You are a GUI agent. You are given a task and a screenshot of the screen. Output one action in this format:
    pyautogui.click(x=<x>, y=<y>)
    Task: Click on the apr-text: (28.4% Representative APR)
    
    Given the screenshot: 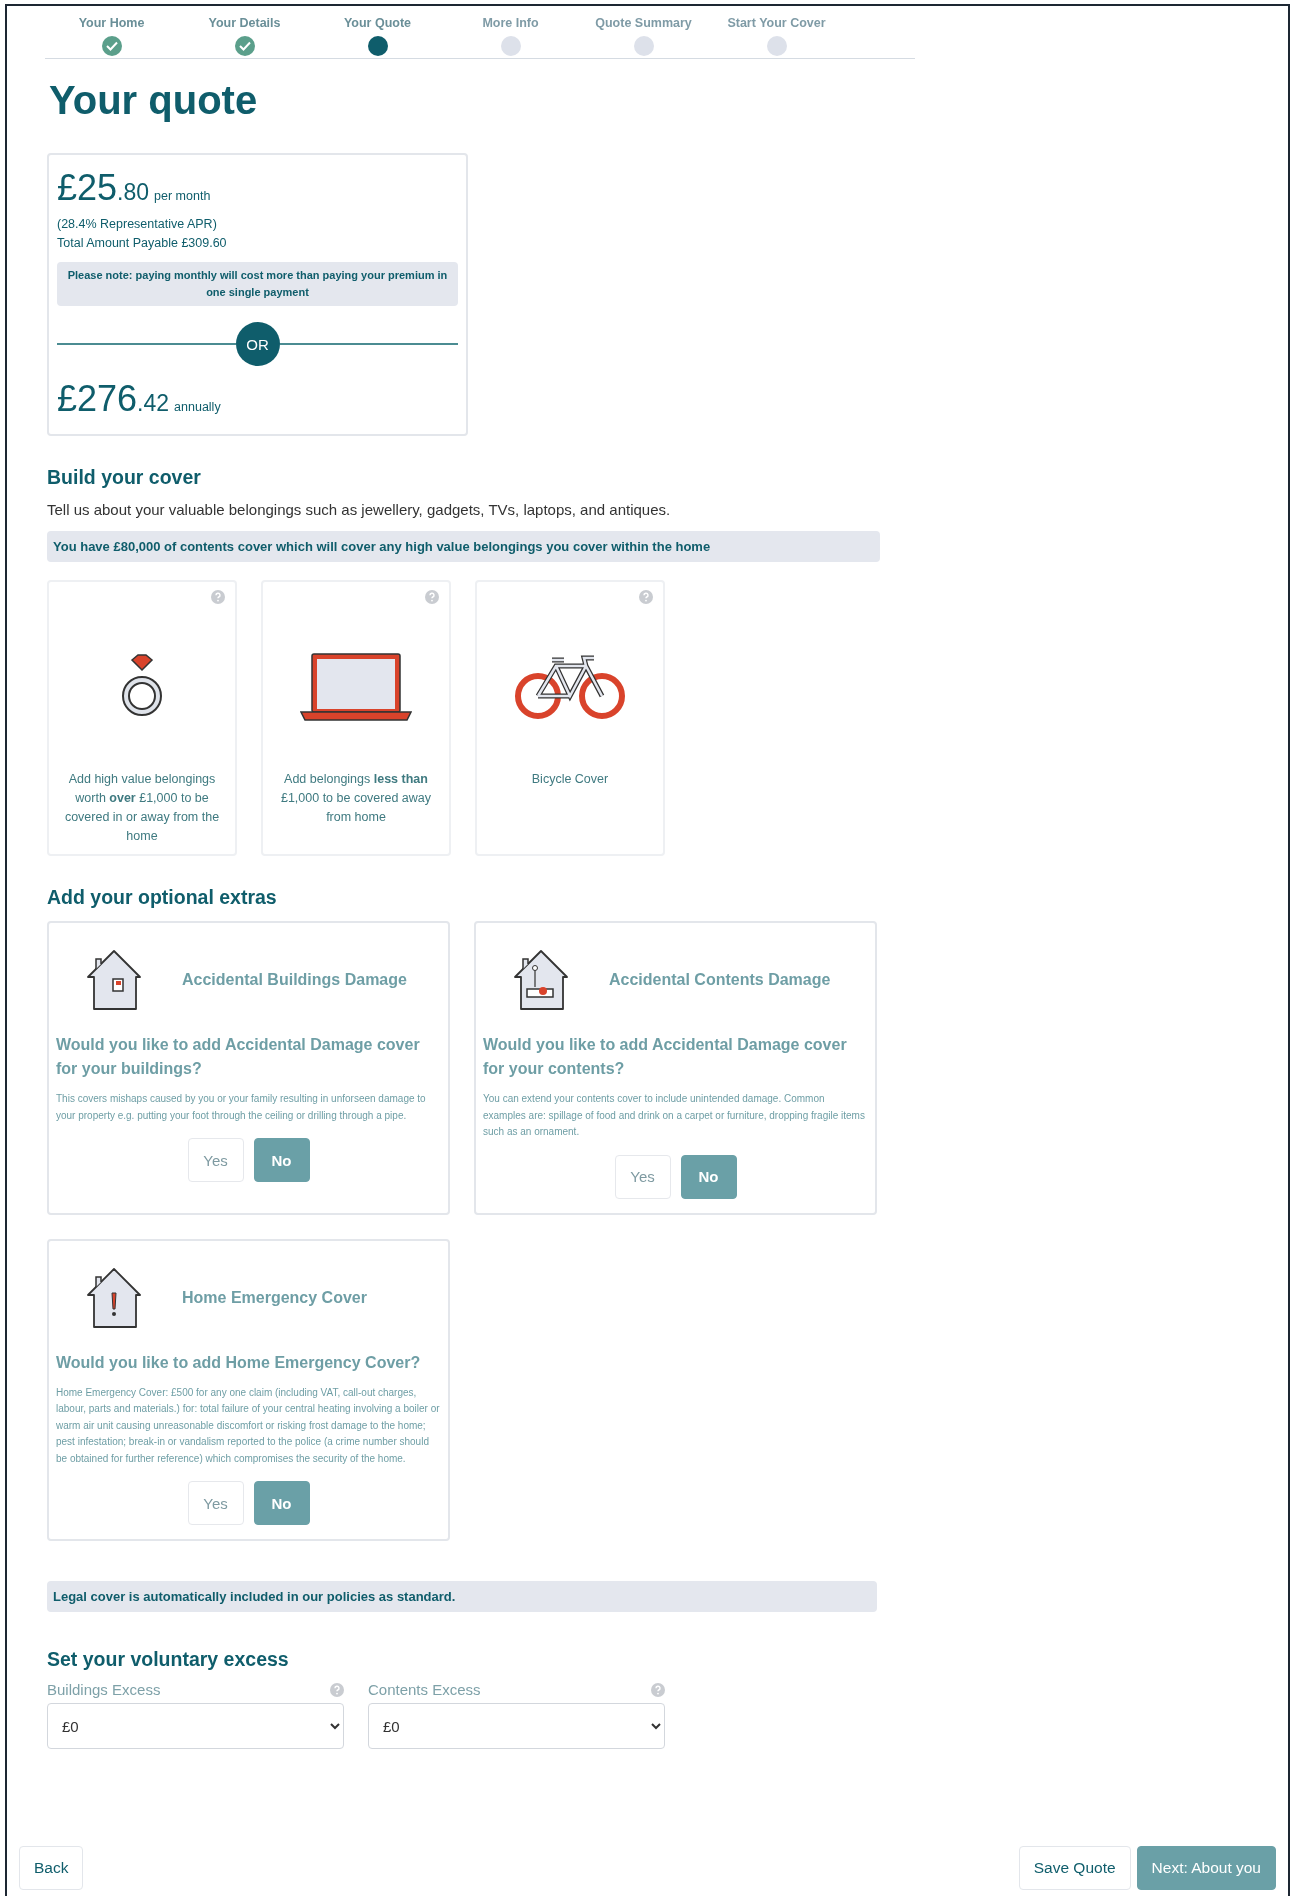 What is the action you would take?
    pyautogui.click(x=137, y=224)
    